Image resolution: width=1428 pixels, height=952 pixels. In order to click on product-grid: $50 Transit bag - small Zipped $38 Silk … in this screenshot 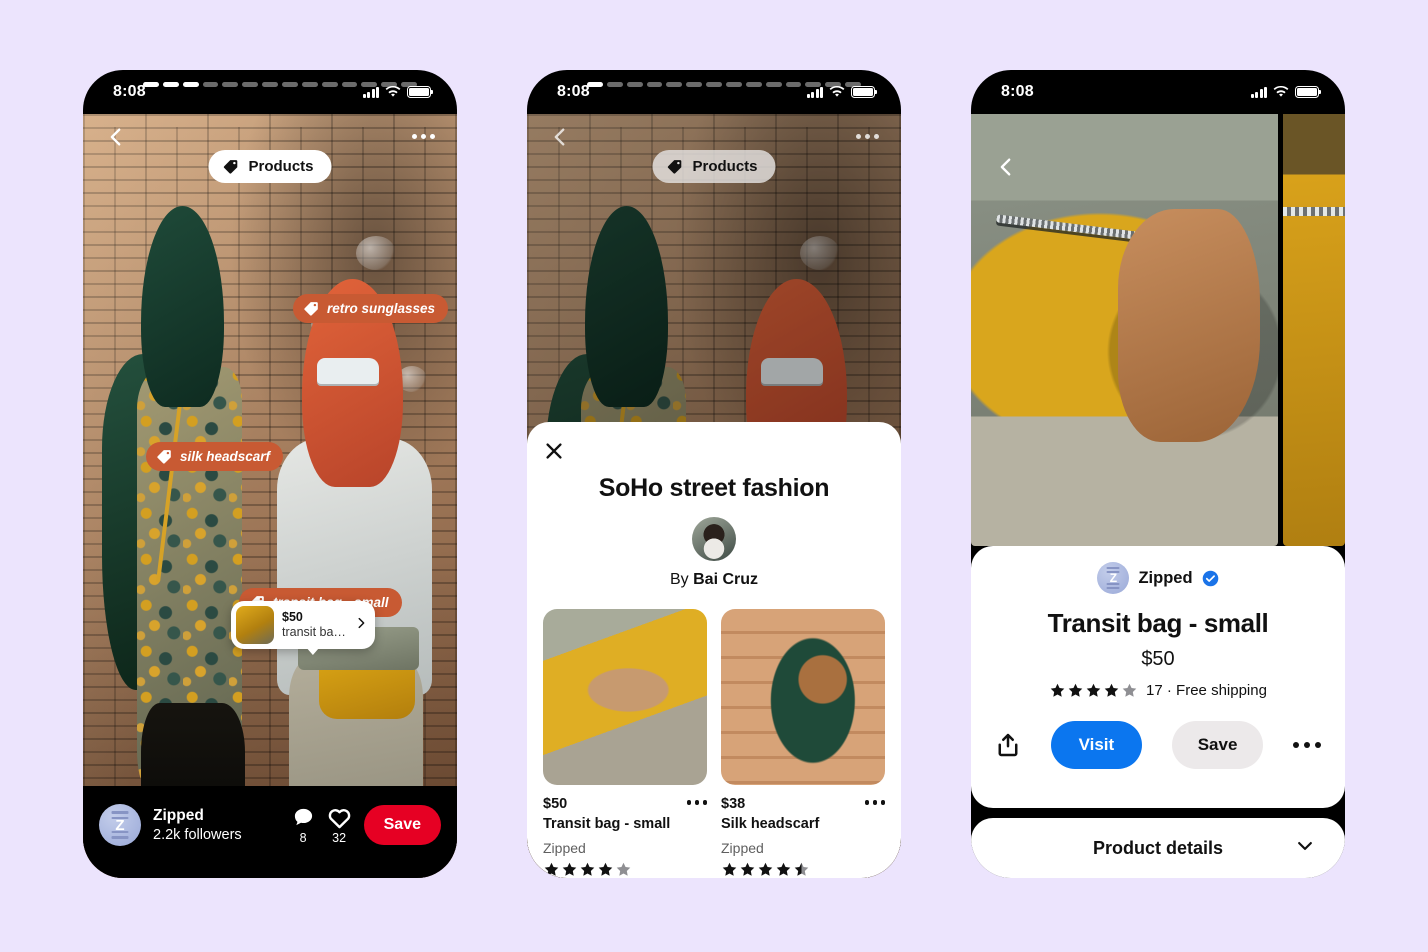, I will do `click(714, 743)`.